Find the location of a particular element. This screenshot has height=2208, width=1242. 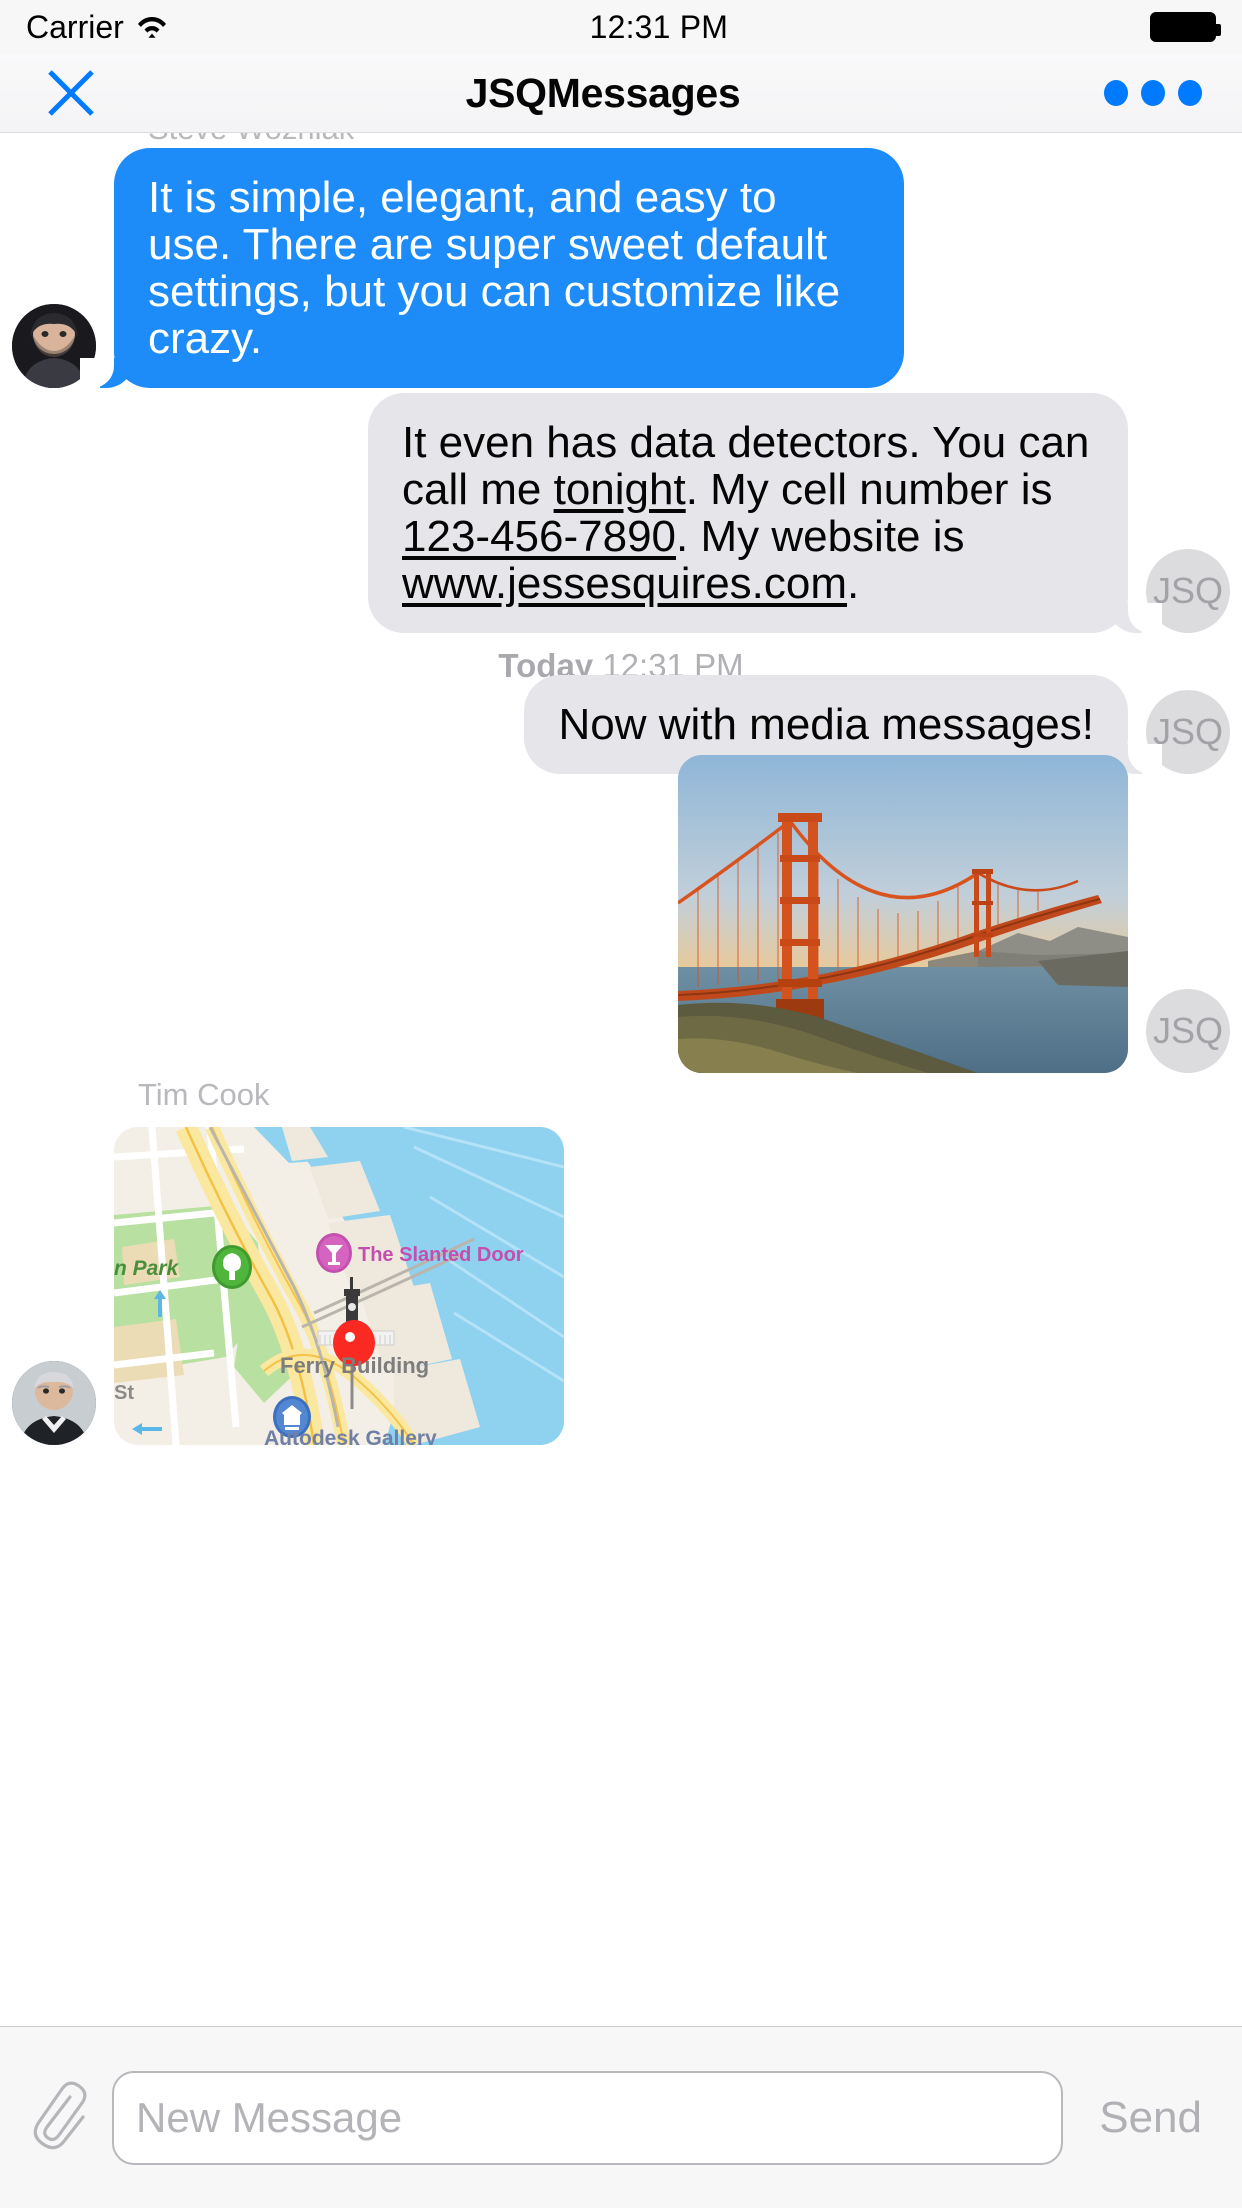

close-button is located at coordinates (71, 93).